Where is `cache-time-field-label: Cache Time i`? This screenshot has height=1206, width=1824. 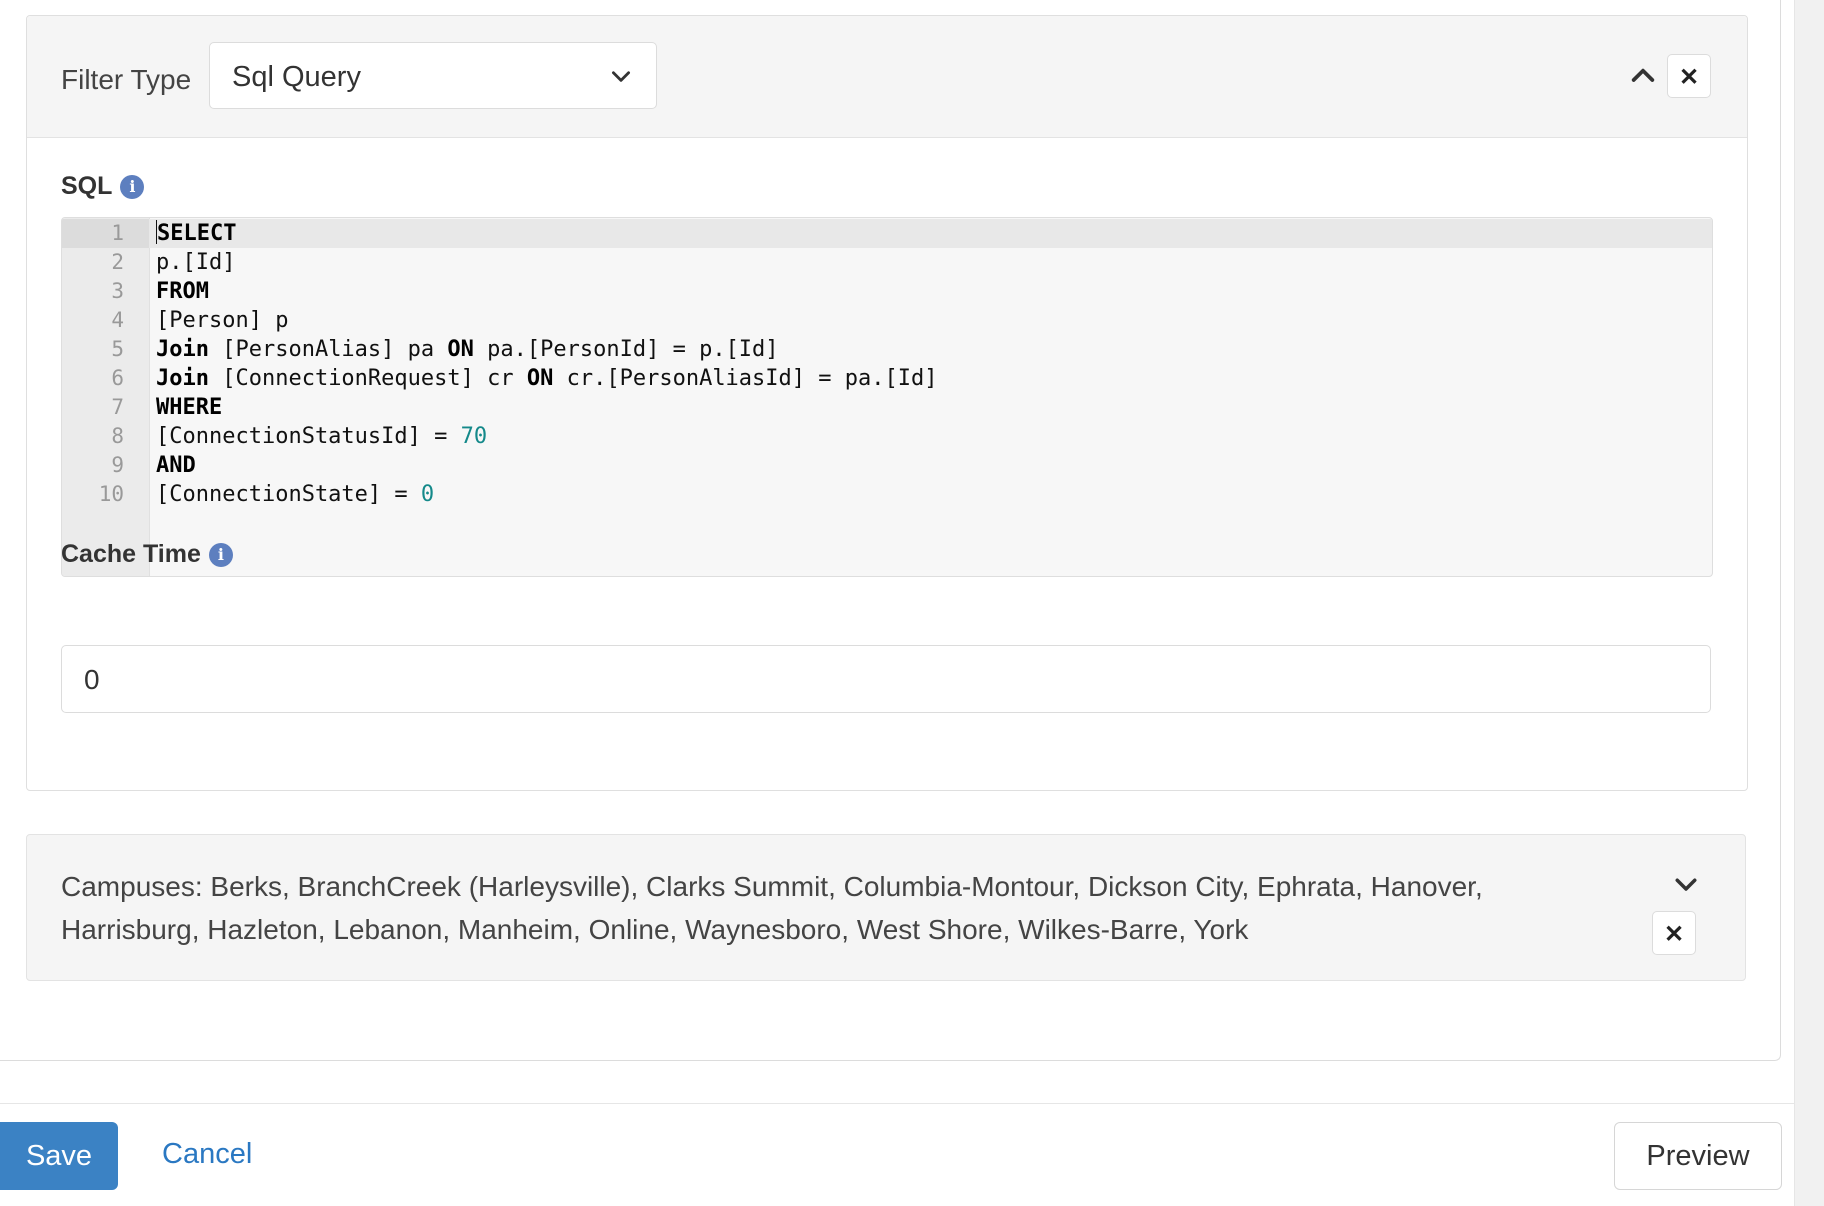 cache-time-field-label: Cache Time i is located at coordinates (147, 554).